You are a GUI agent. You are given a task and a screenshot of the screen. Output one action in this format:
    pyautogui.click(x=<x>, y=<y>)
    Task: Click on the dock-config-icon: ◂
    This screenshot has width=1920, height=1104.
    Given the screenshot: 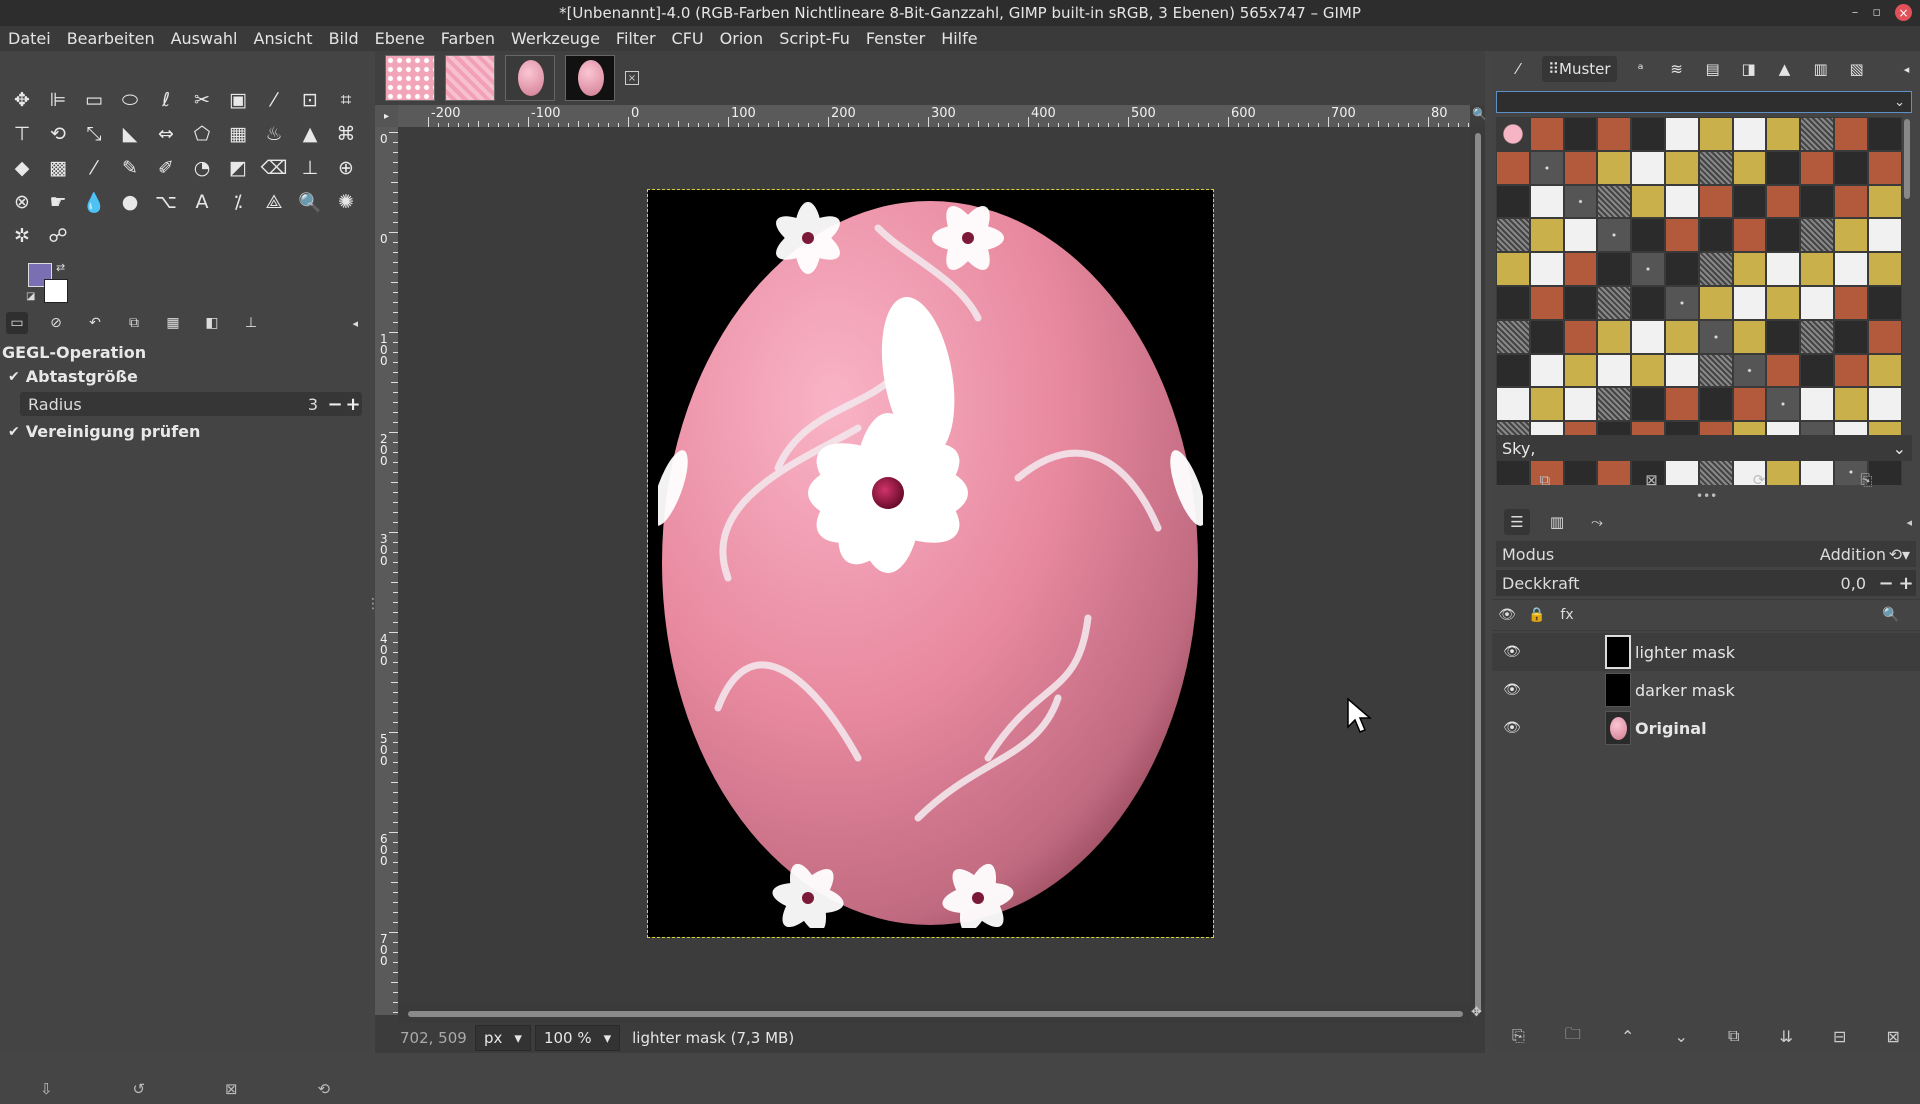 What is the action you would take?
    pyautogui.click(x=1909, y=522)
    